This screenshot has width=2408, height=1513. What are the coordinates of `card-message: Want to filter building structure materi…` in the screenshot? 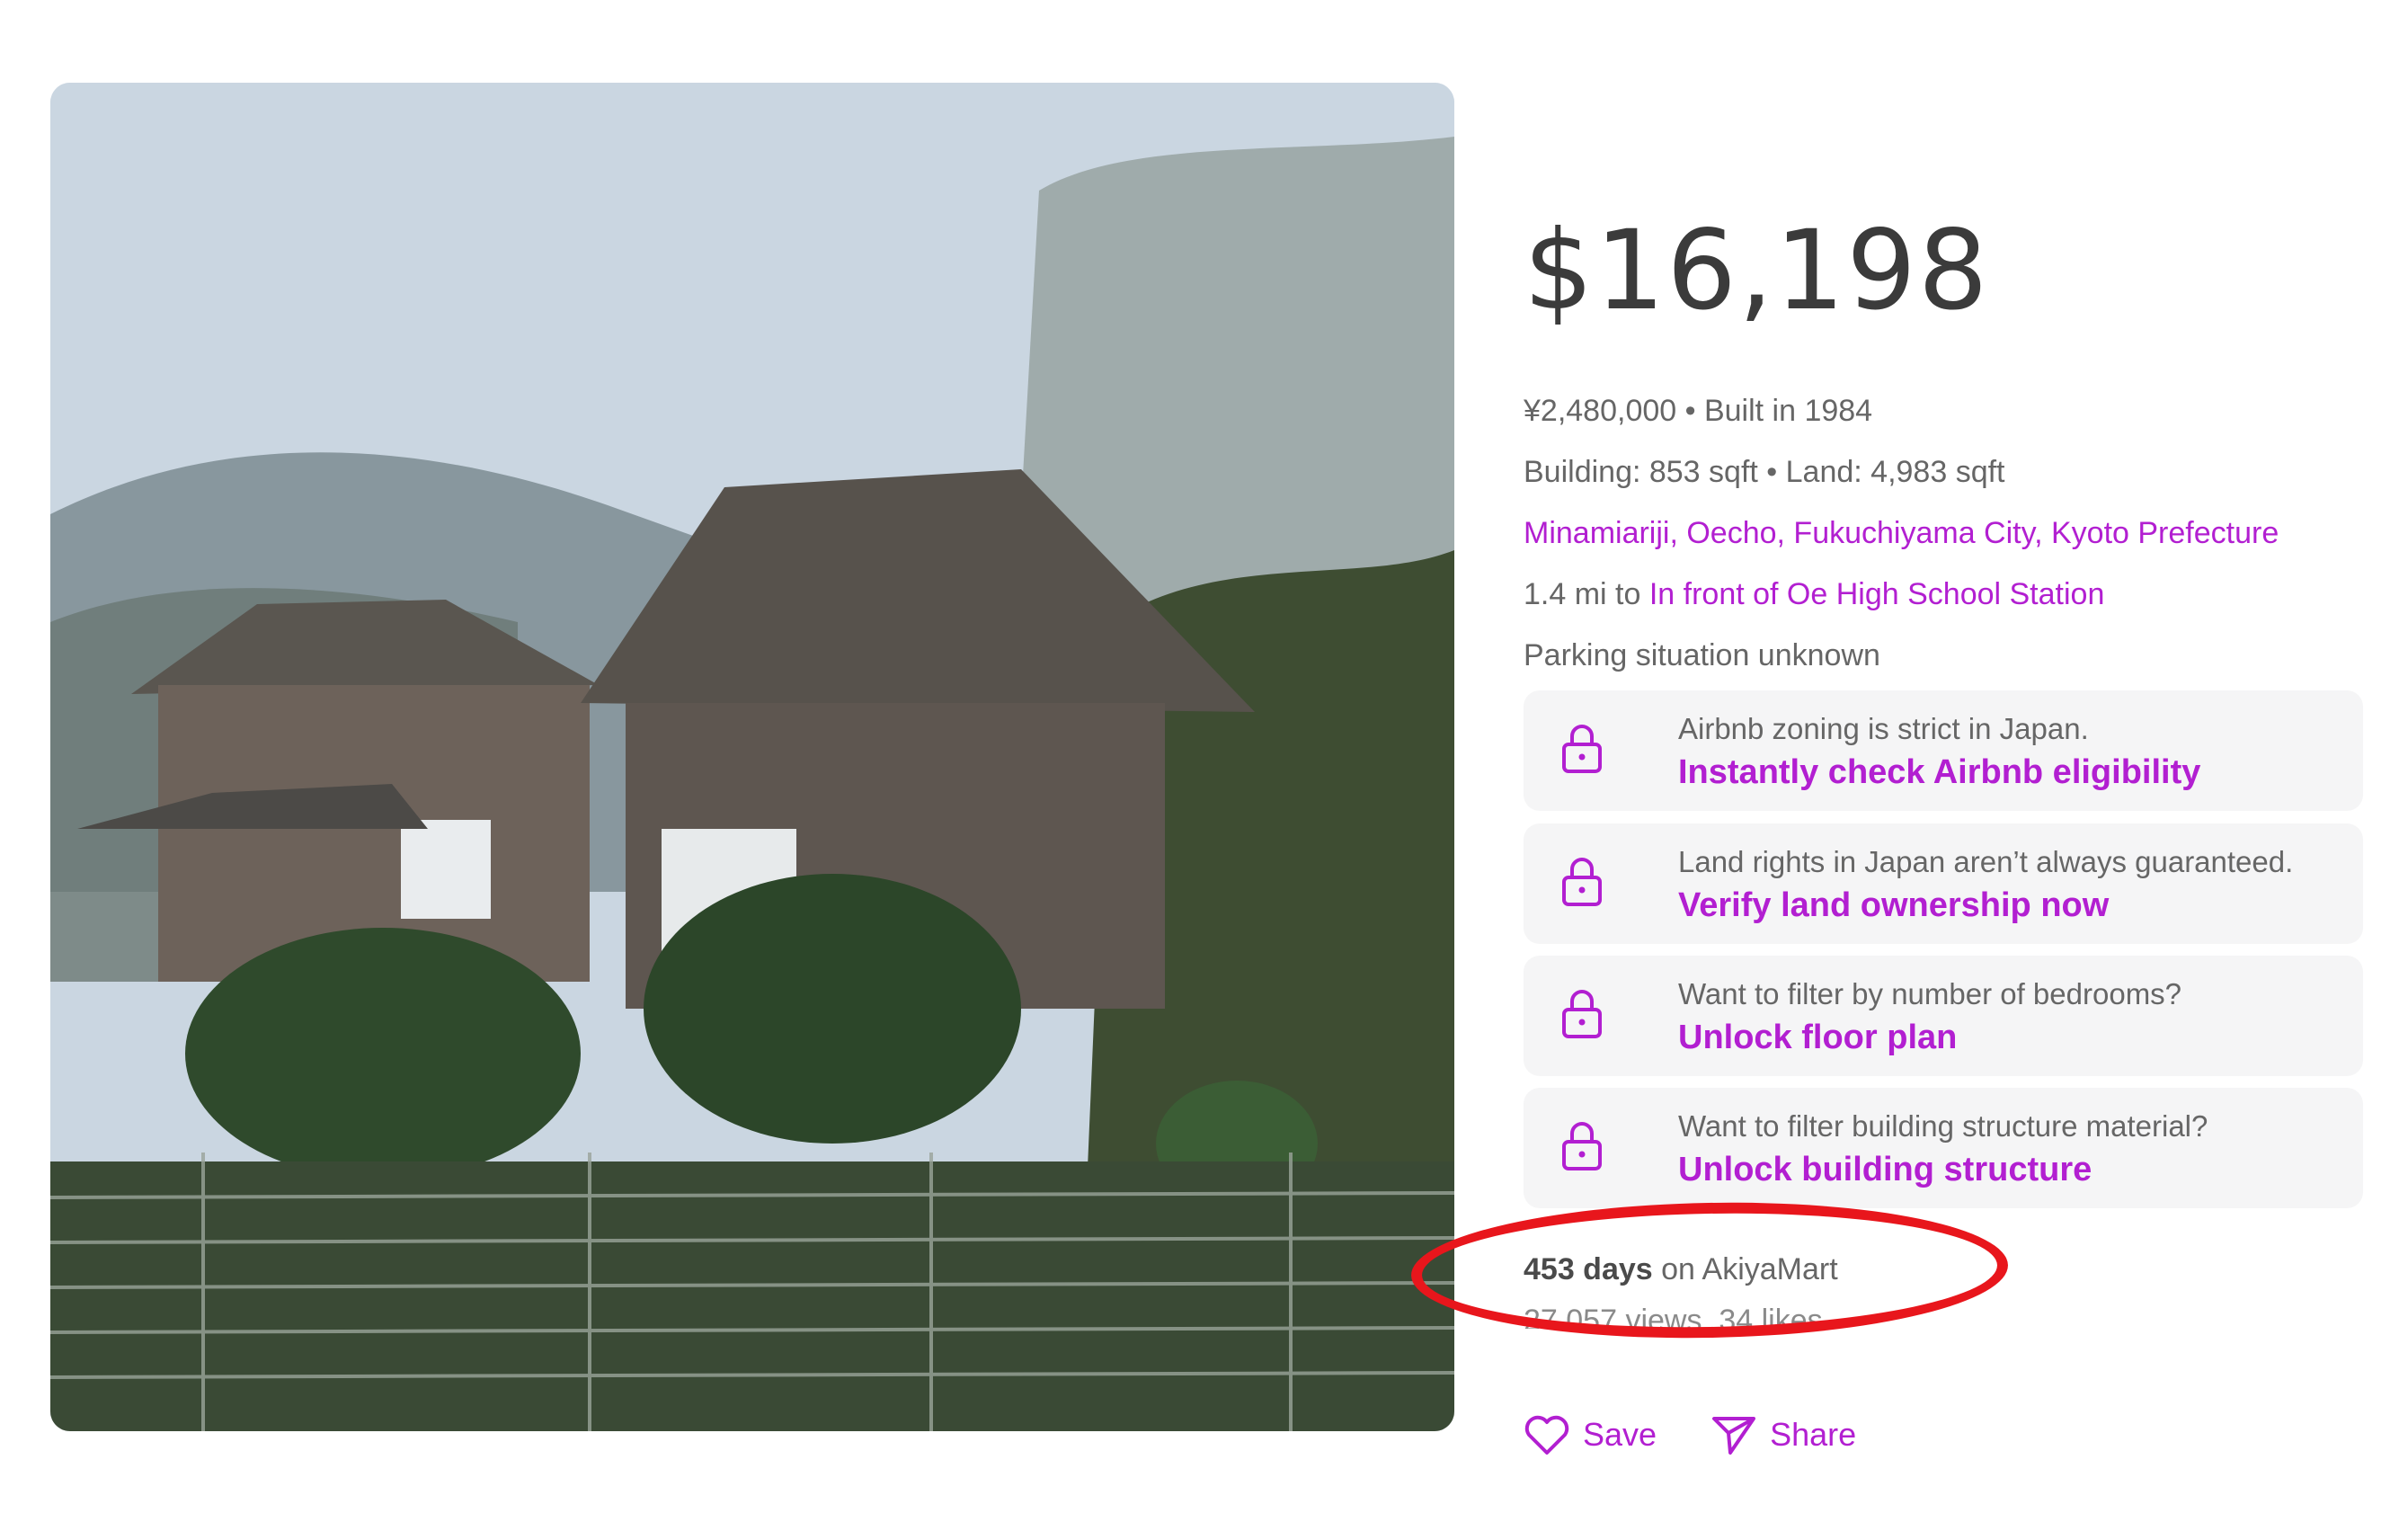 It's located at (1943, 1126).